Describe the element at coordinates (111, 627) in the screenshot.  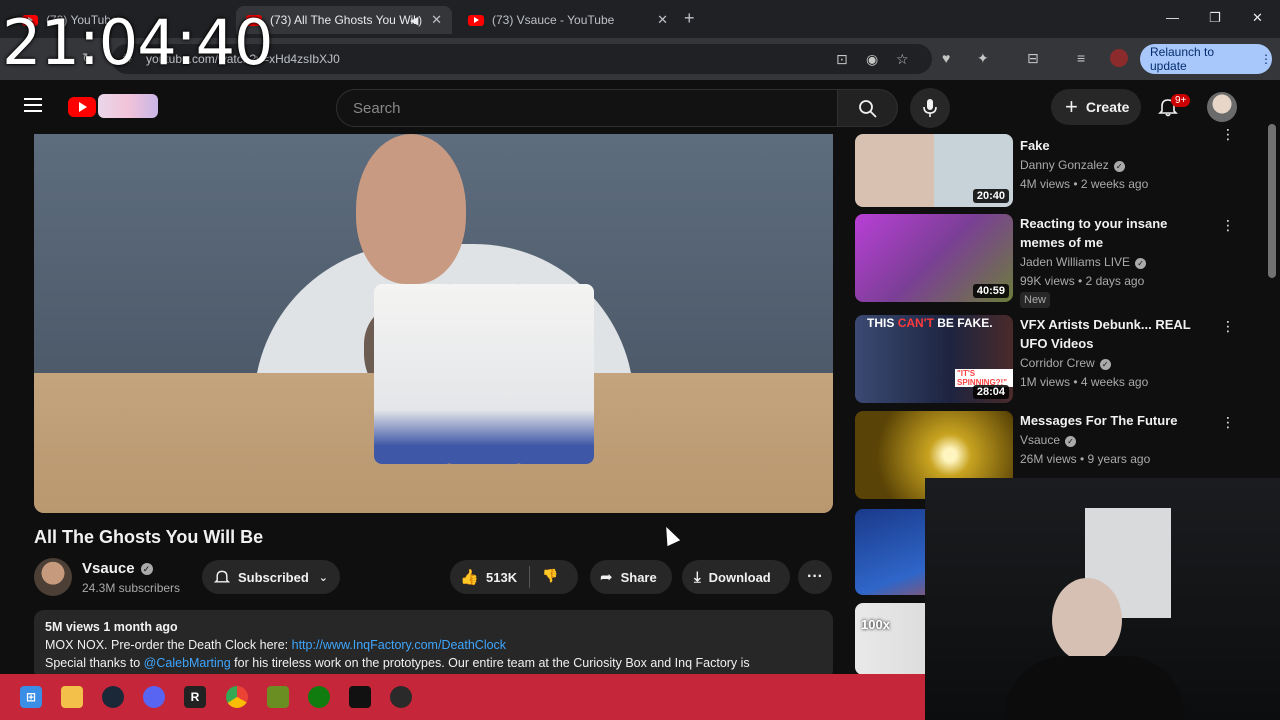
I see `view-count-date: 5M views 1 month ago` at that location.